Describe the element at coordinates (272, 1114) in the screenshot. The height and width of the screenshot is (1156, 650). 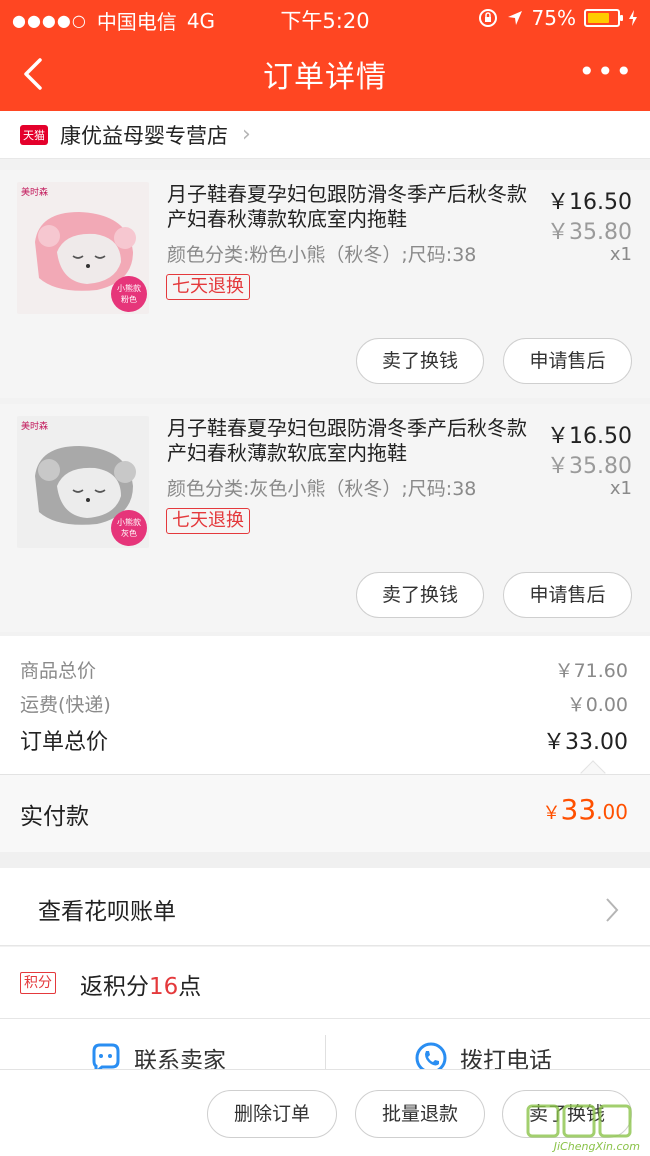
I see `delete-order-button: 删除订单` at that location.